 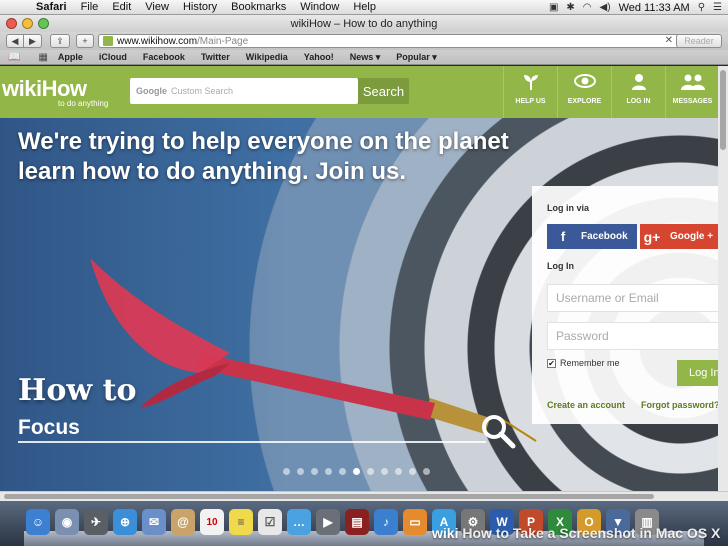 I want to click on ibooks-icon: ▭, so click(x=415, y=522).